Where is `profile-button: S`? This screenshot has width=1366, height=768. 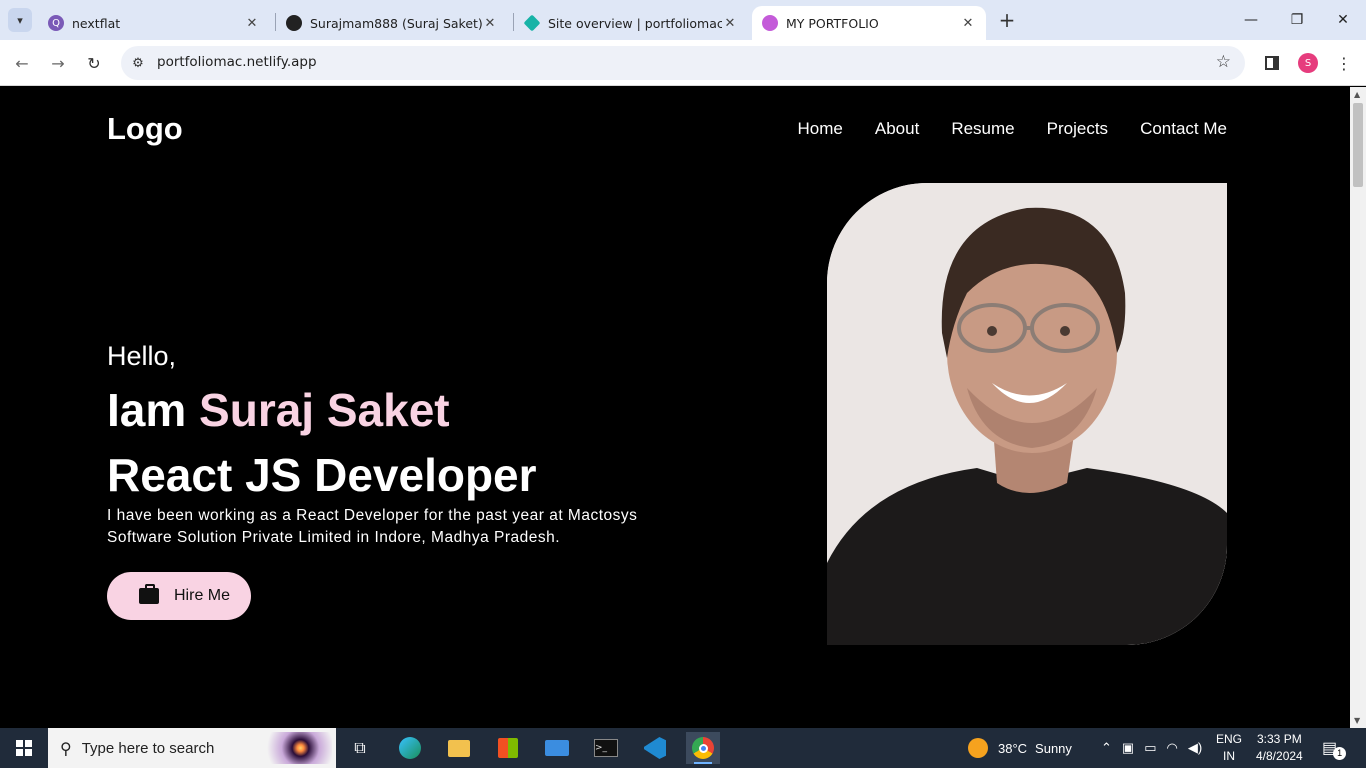
profile-button: S is located at coordinates (1308, 63).